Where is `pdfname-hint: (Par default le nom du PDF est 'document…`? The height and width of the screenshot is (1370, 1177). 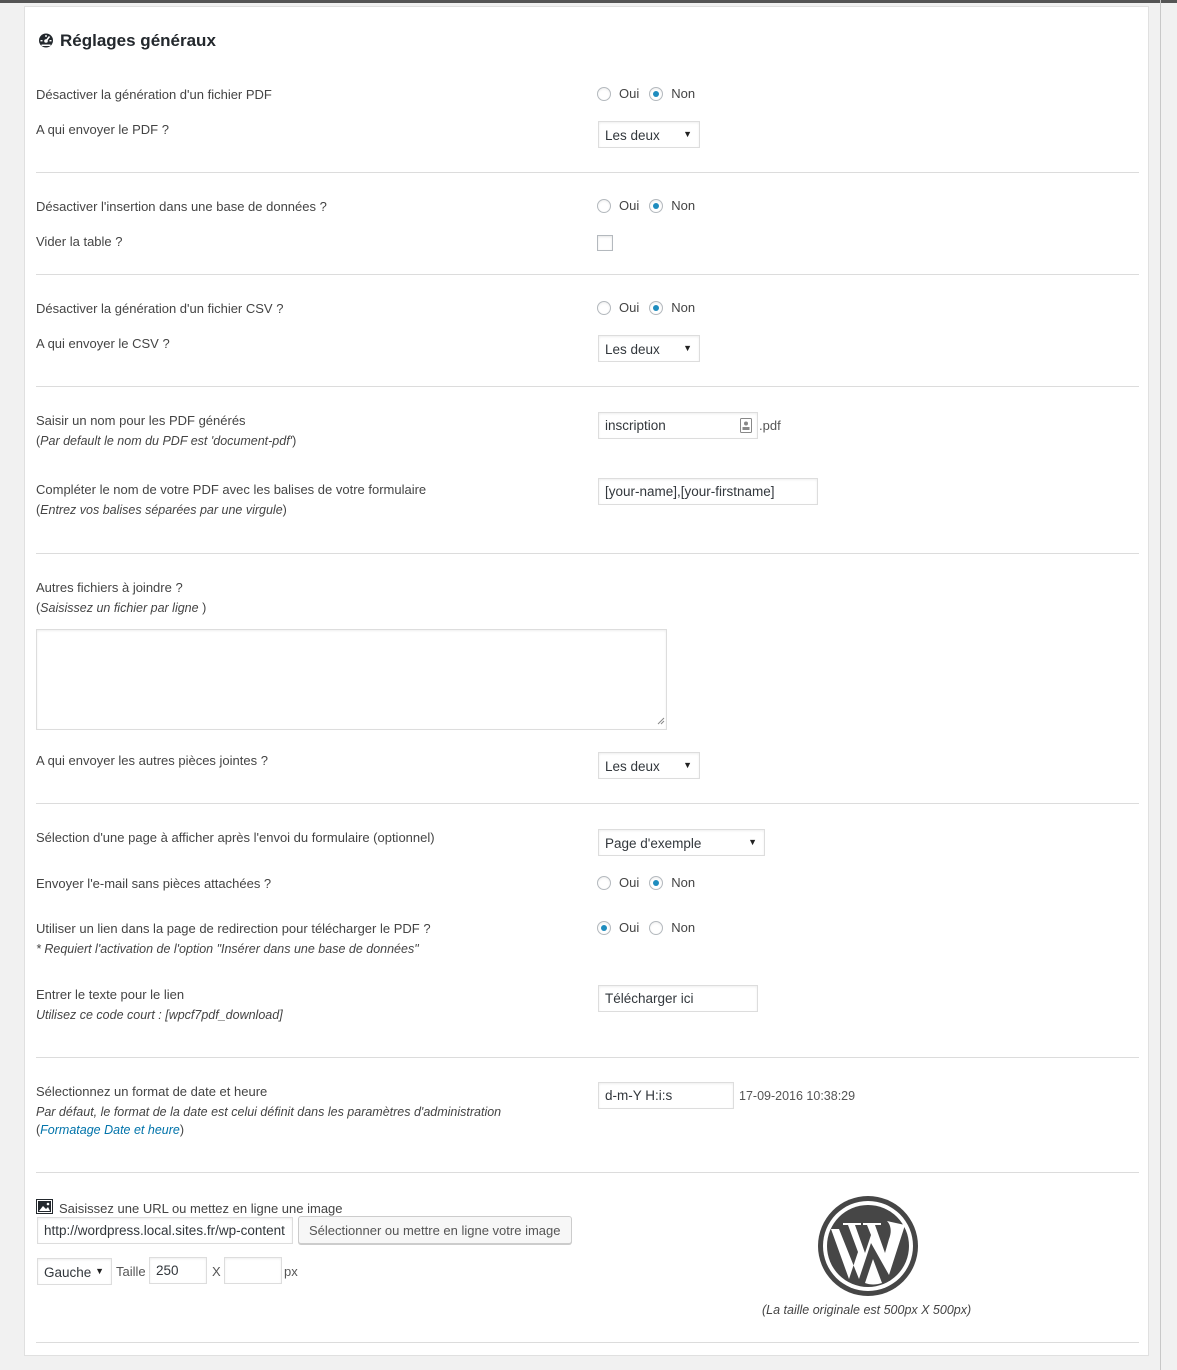 pdfname-hint: (Par default le nom du PDF est 'document… is located at coordinates (166, 441).